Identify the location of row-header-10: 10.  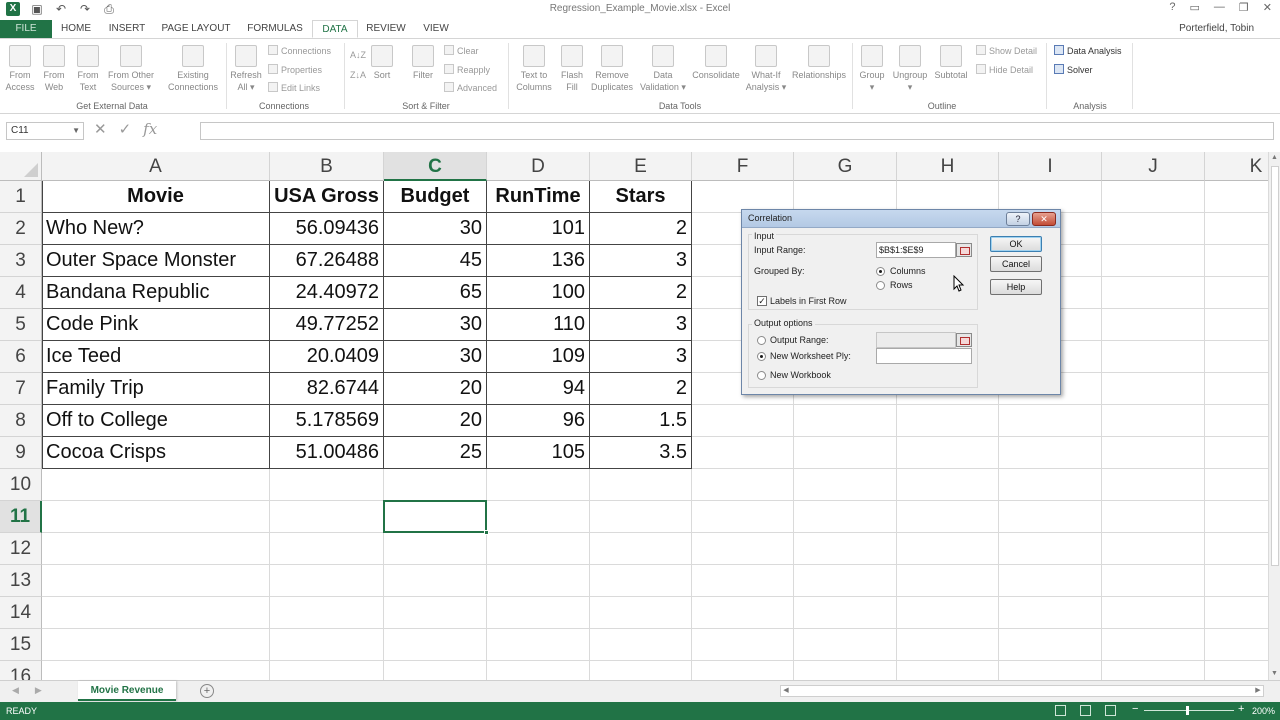
(21, 485).